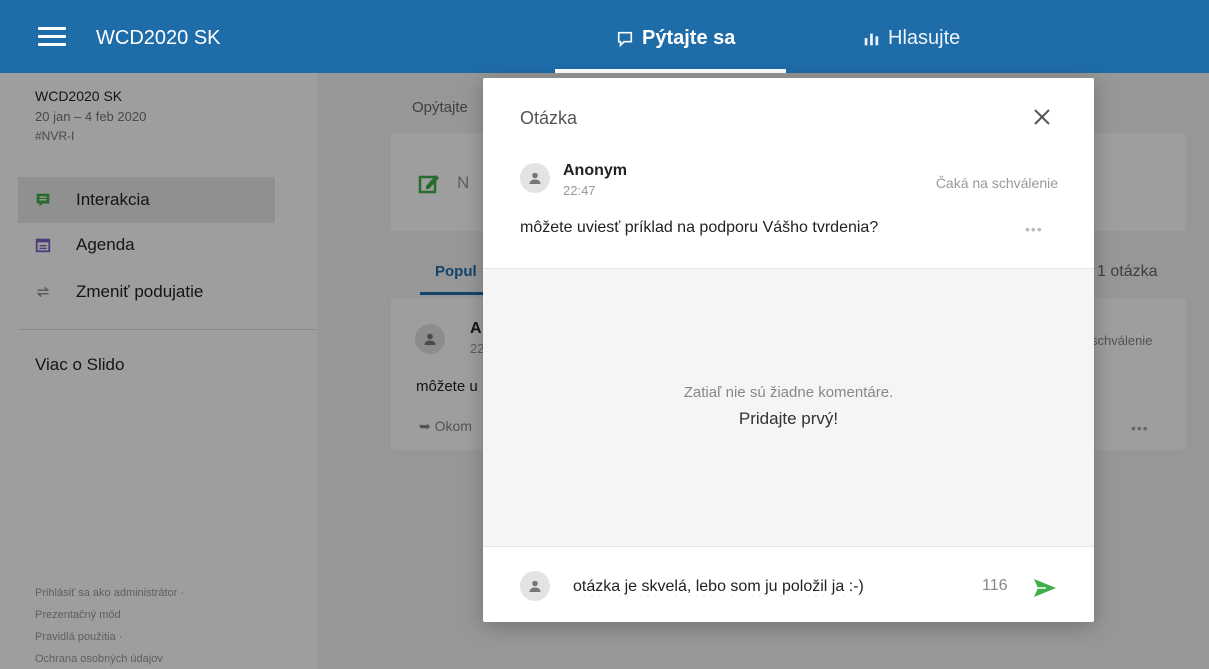 The height and width of the screenshot is (669, 1209). I want to click on tab-vote: Hlasujte, so click(911, 38).